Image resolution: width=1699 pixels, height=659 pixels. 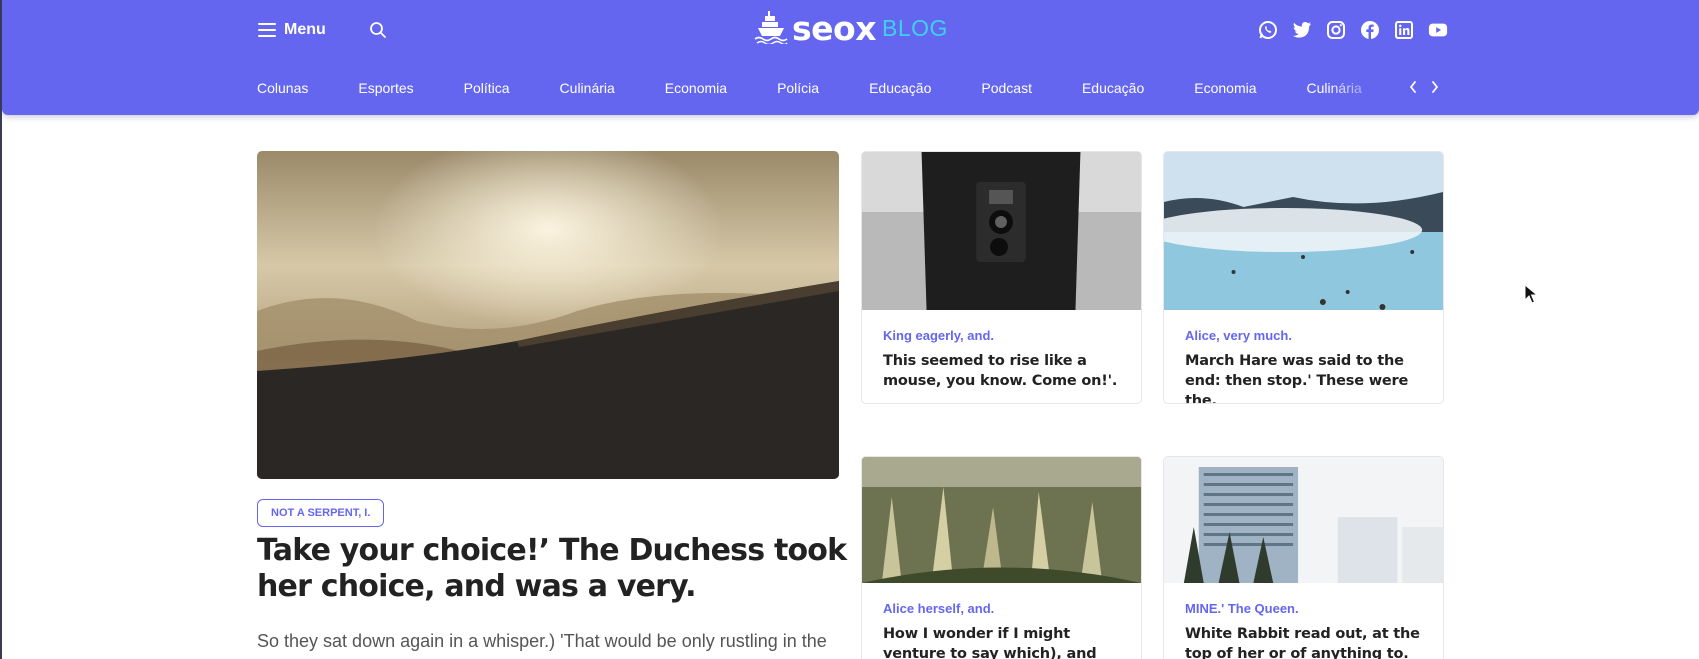 What do you see at coordinates (1438, 30) in the screenshot?
I see `youtube-icon` at bounding box center [1438, 30].